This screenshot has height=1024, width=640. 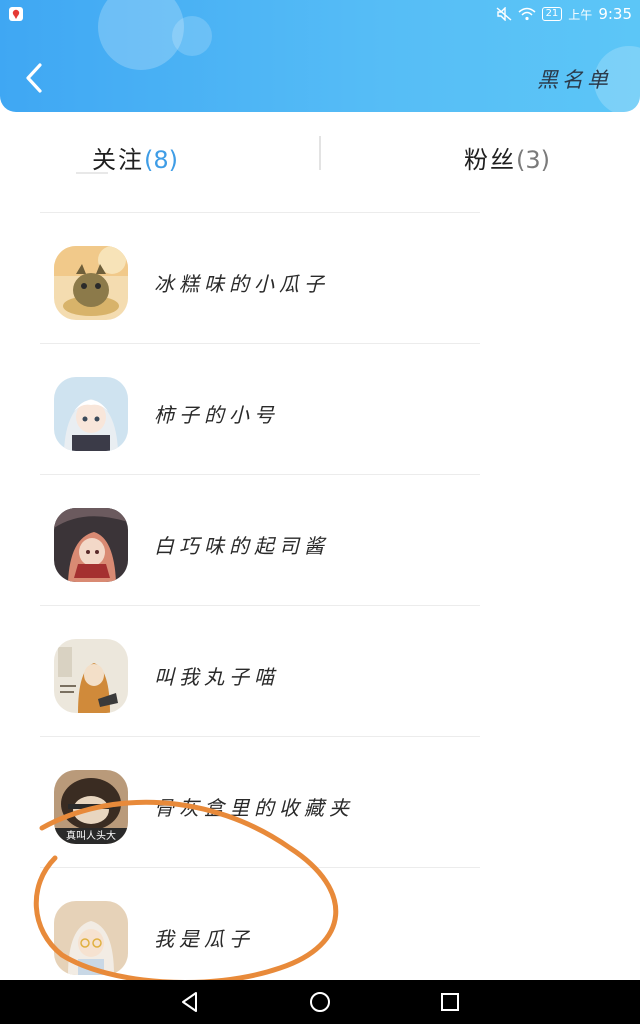 I want to click on blacklist-button: 黑名单, so click(x=574, y=79).